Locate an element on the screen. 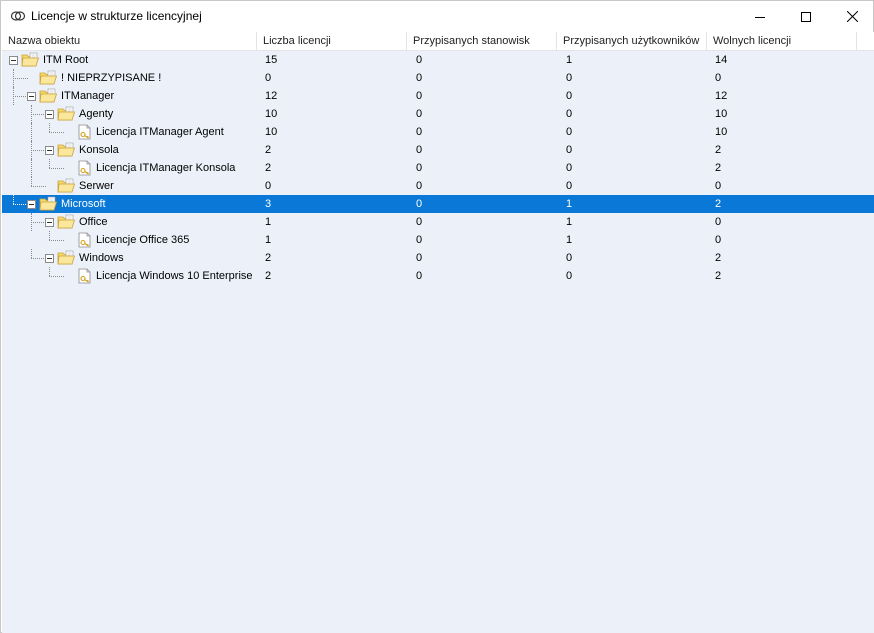 The height and width of the screenshot is (633, 874). tree-row-label: ITM Root is located at coordinates (66, 60).